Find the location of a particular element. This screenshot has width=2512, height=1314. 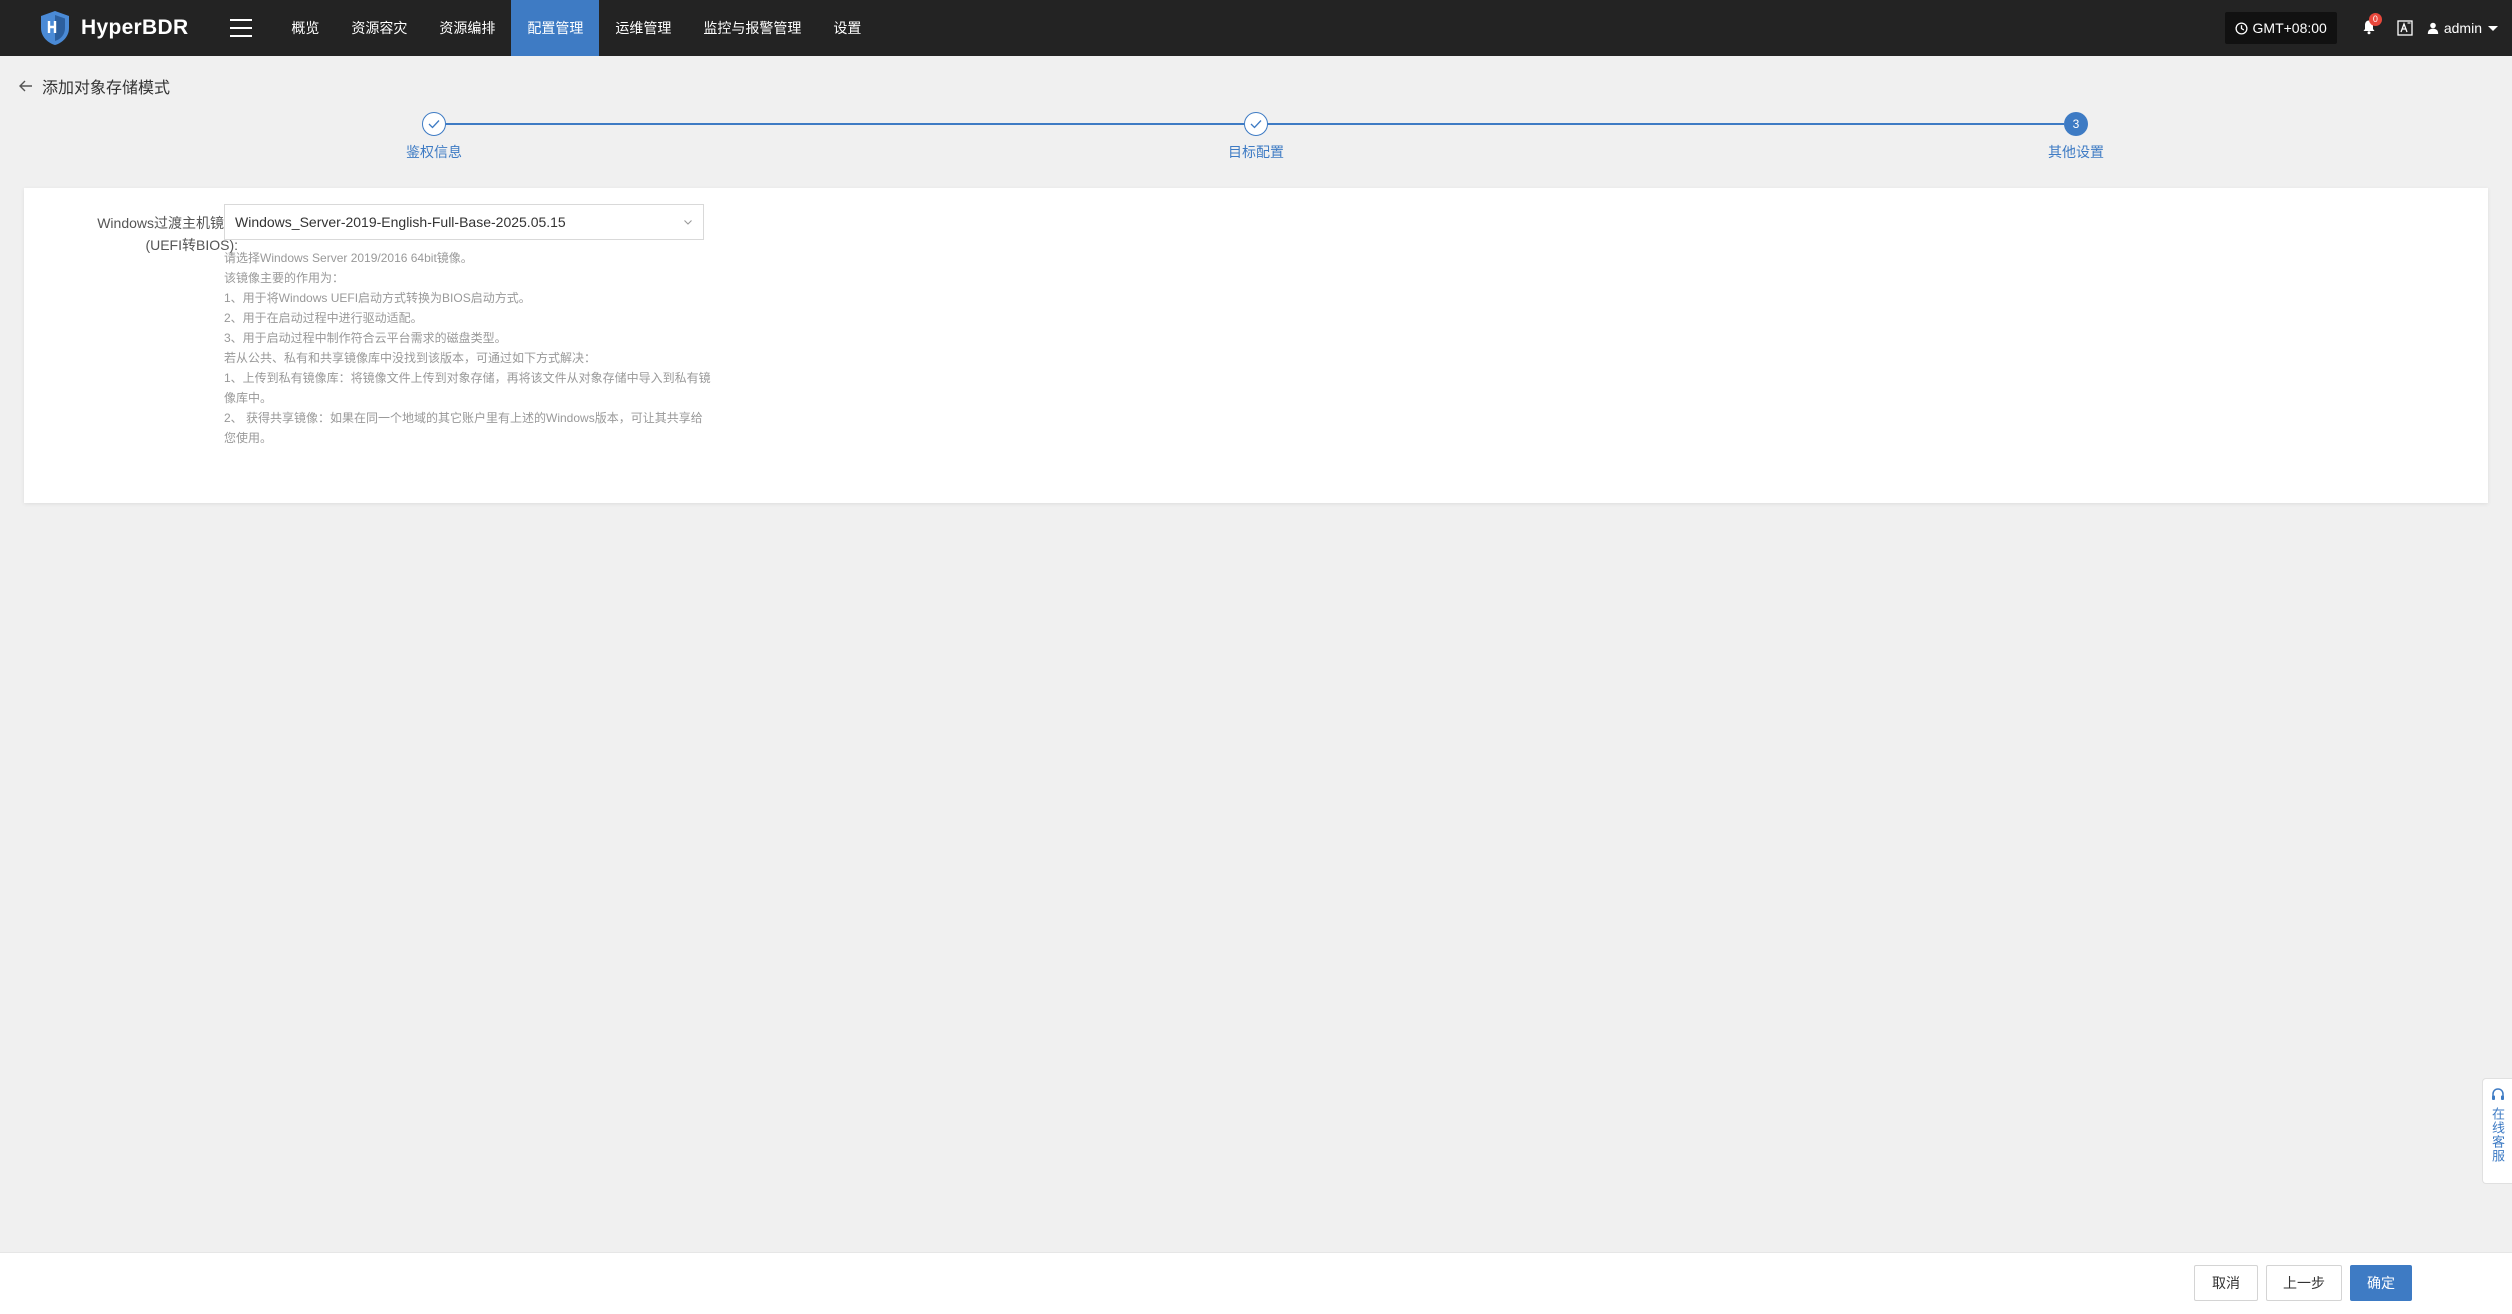

nav-item-ops-management: 运维管理 is located at coordinates (643, 28).